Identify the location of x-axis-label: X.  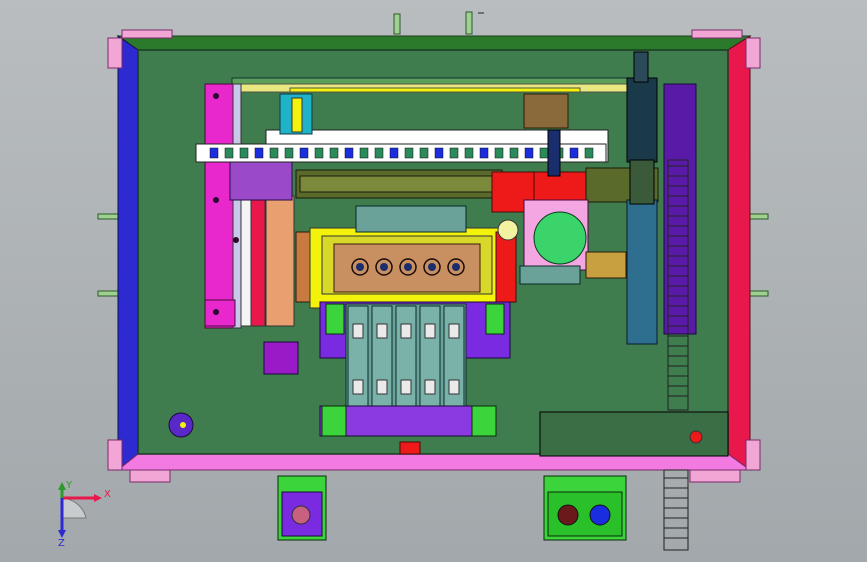
(107, 494).